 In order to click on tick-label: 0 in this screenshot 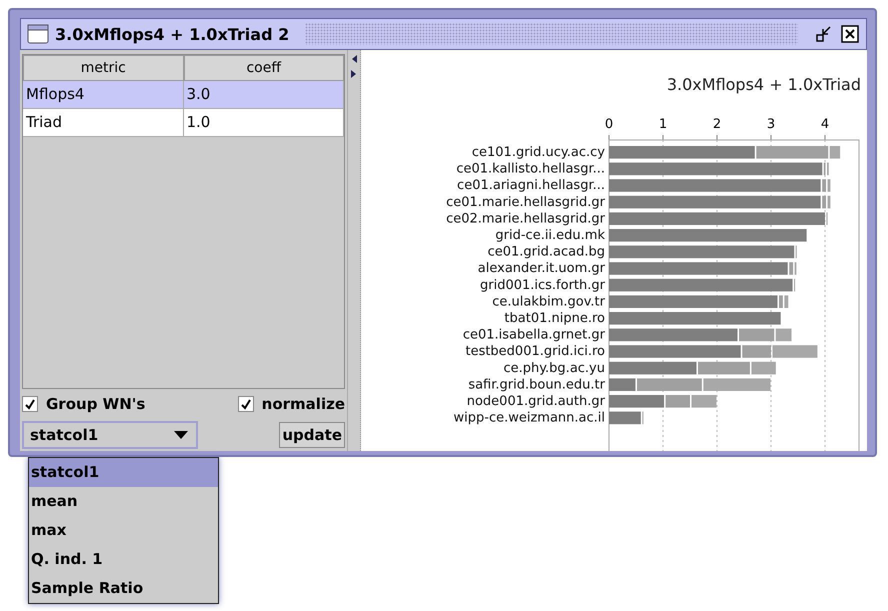, I will do `click(609, 124)`.